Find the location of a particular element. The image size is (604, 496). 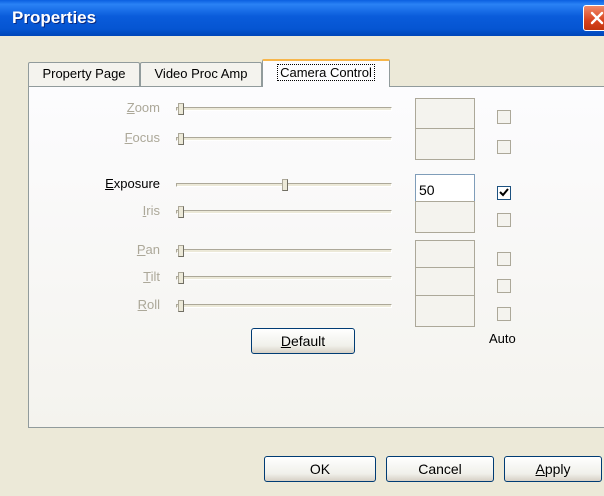

zoom-value-field is located at coordinates (445, 114).